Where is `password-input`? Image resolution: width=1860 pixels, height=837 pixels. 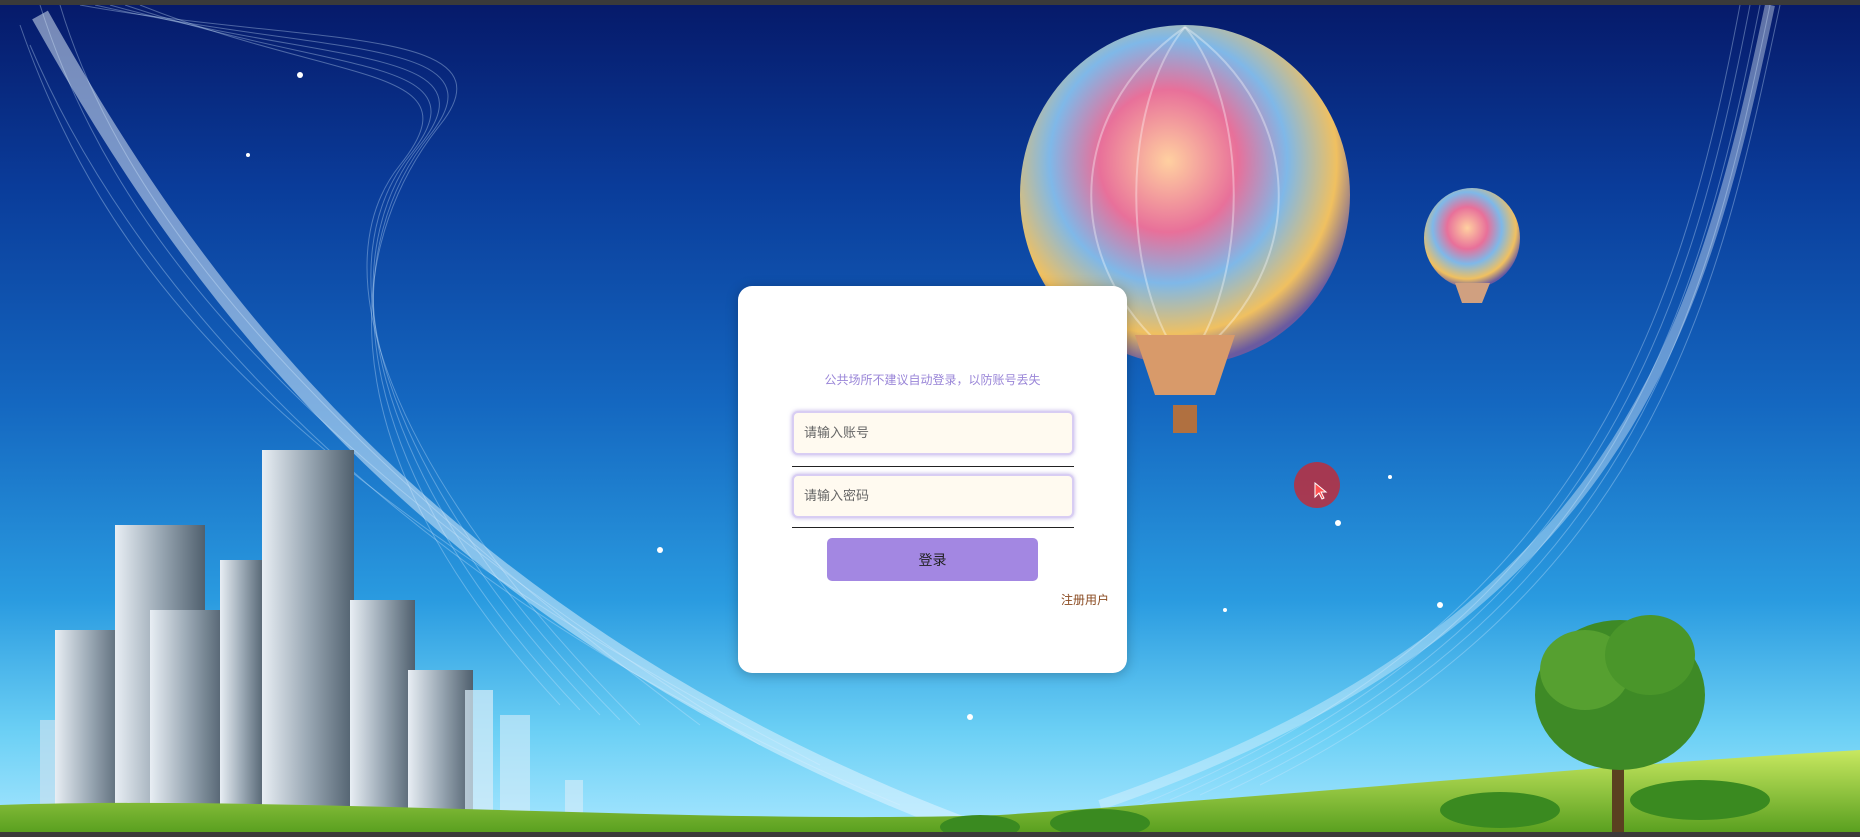
password-input is located at coordinates (933, 496).